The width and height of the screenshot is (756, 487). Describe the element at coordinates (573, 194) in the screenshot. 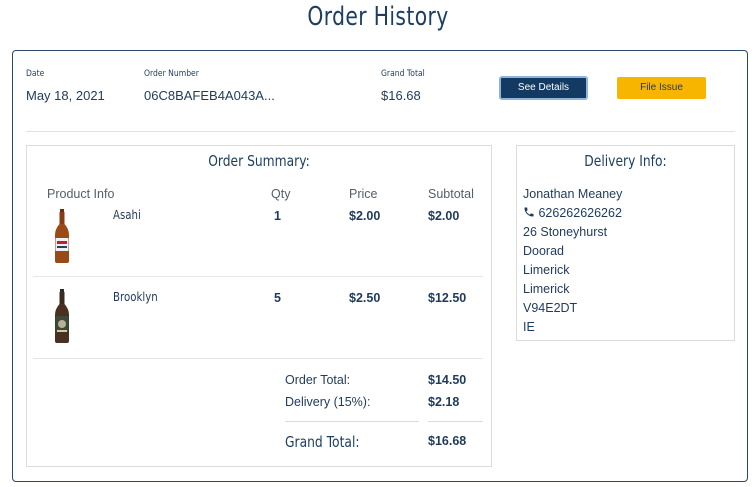

I see `recipient-name: Jonathan Meaney` at that location.